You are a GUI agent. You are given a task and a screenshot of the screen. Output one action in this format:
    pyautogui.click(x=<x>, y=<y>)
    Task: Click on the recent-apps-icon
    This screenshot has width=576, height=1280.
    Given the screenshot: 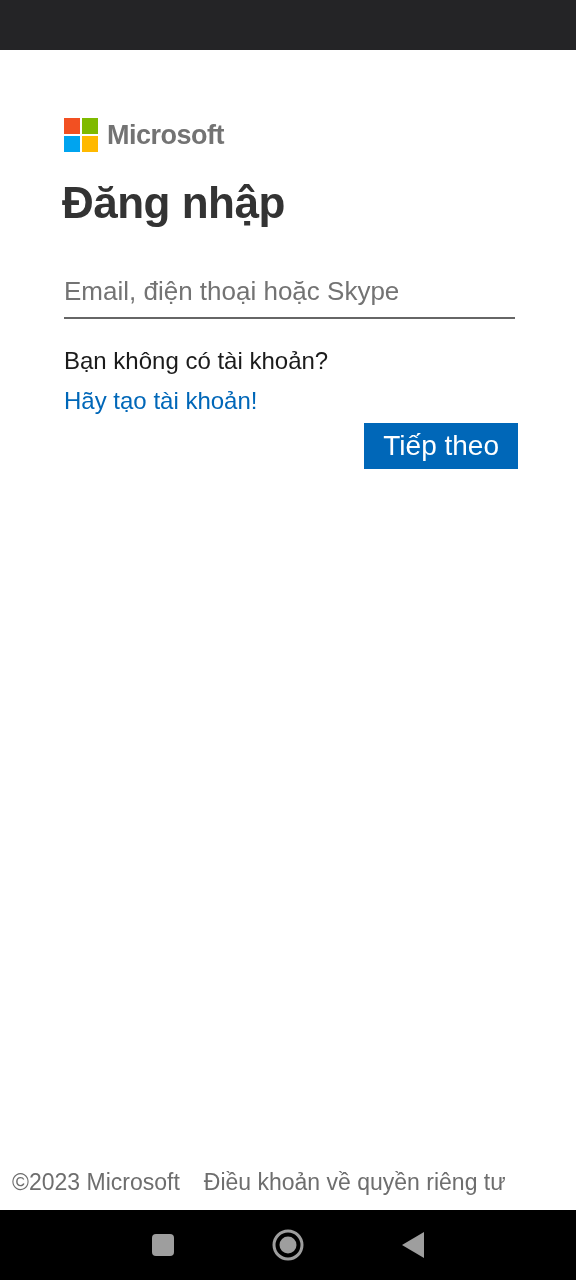 What is the action you would take?
    pyautogui.click(x=163, y=1245)
    